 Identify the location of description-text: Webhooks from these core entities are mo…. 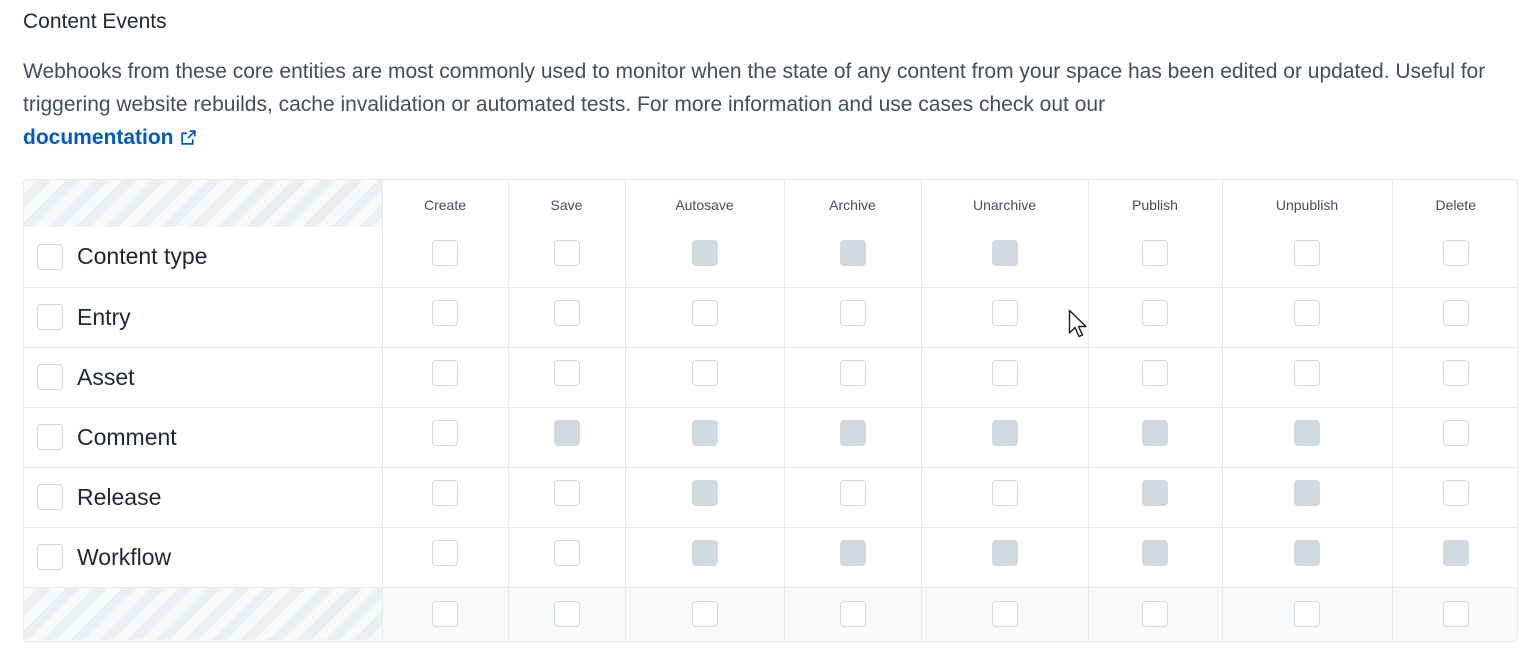
(754, 88).